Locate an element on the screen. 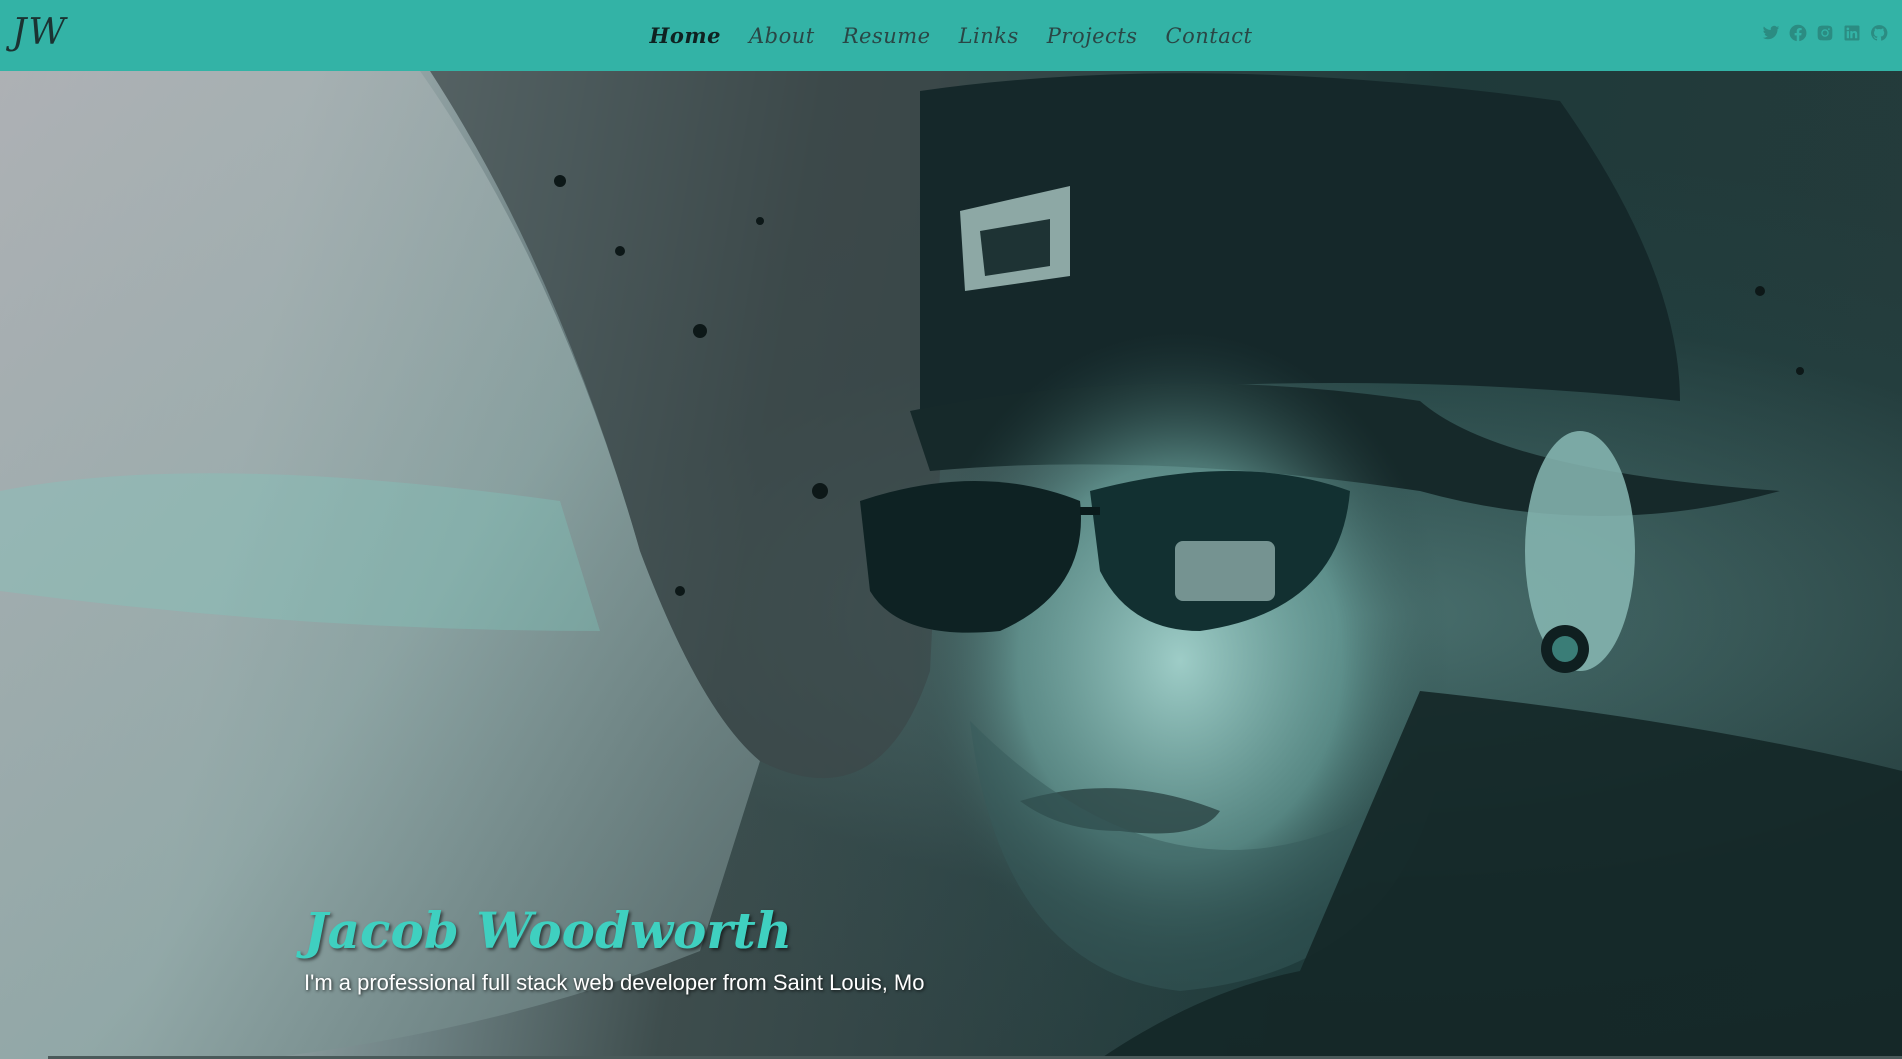 This screenshot has width=1902, height=1059. nav-projects: Projects is located at coordinates (1092, 36).